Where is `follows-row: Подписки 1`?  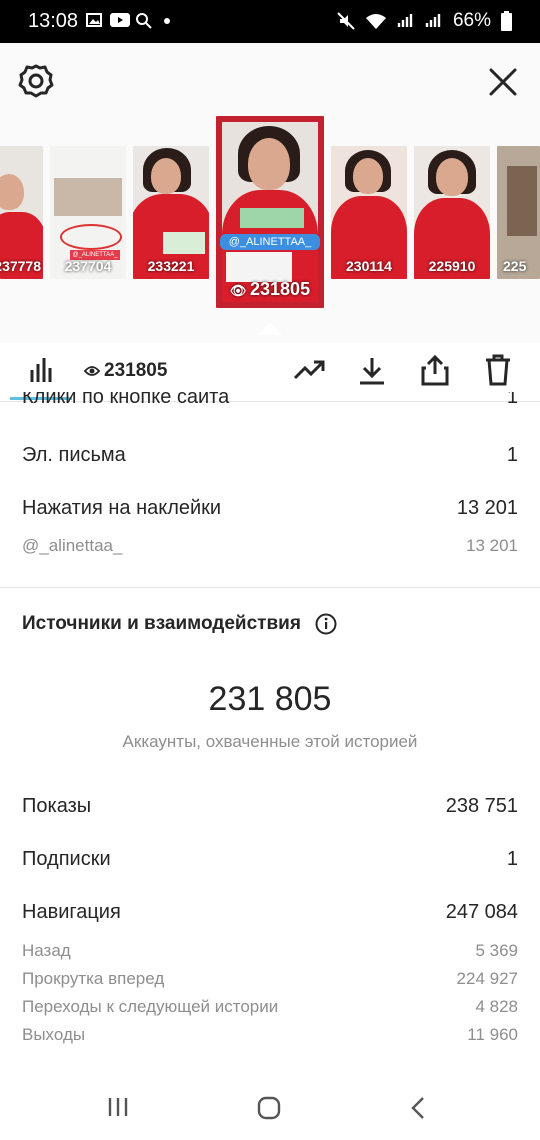
follows-row: Подписки 1 is located at coordinates (270, 859).